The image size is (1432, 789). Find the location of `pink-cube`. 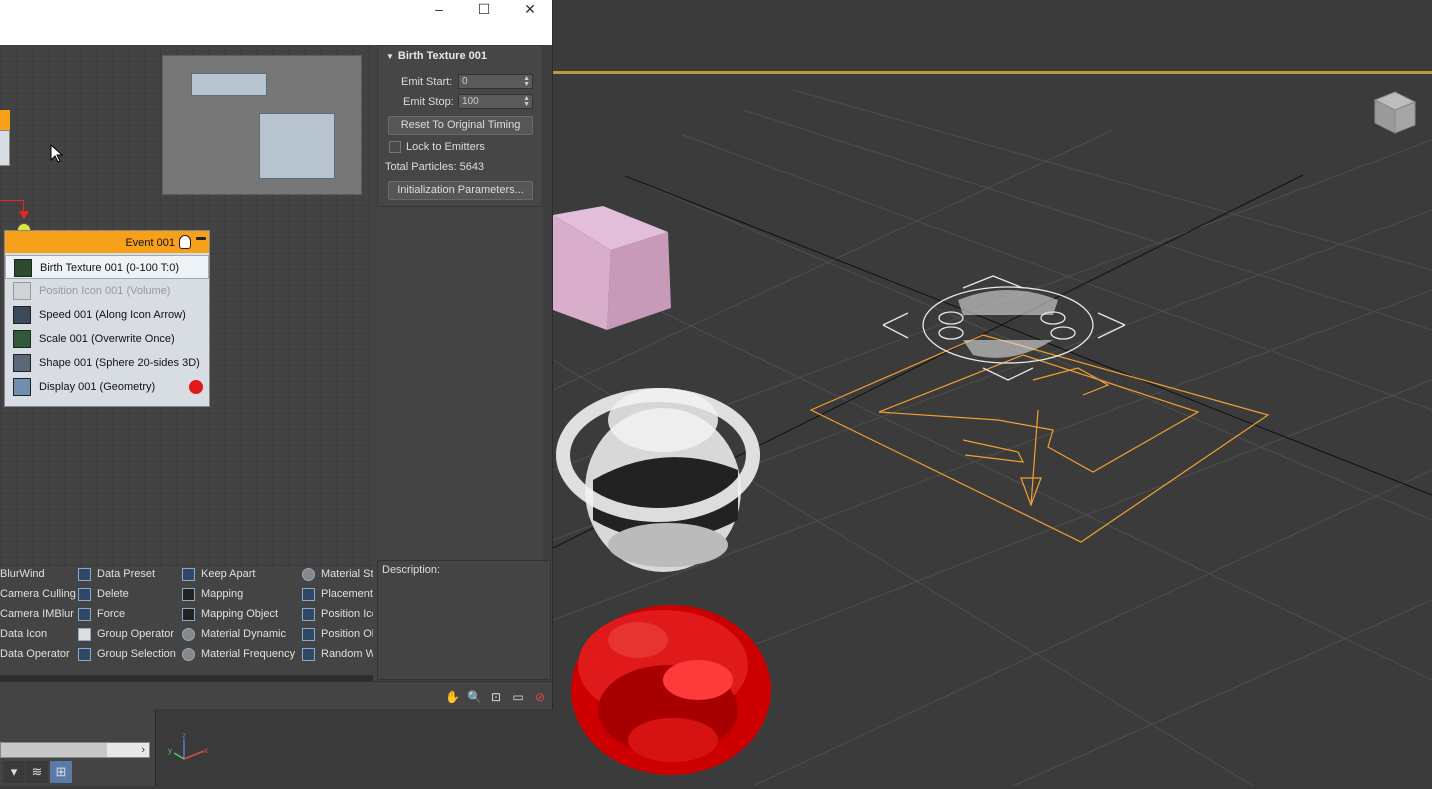

pink-cube is located at coordinates (612, 268).